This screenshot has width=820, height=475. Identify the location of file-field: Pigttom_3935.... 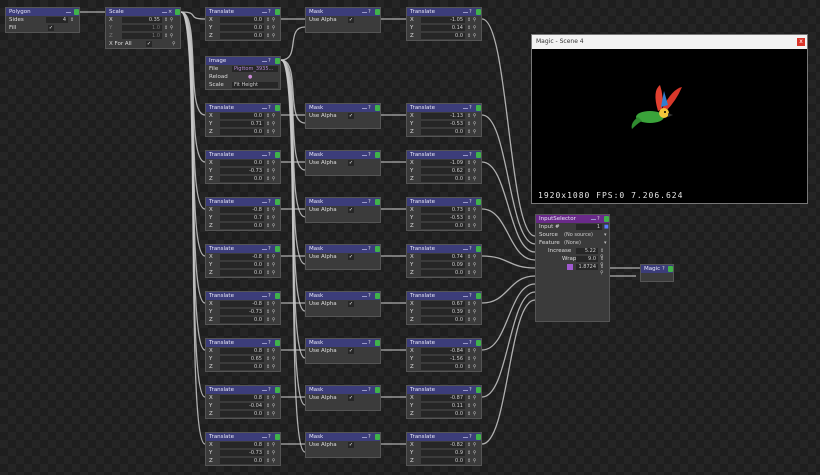
(255, 69).